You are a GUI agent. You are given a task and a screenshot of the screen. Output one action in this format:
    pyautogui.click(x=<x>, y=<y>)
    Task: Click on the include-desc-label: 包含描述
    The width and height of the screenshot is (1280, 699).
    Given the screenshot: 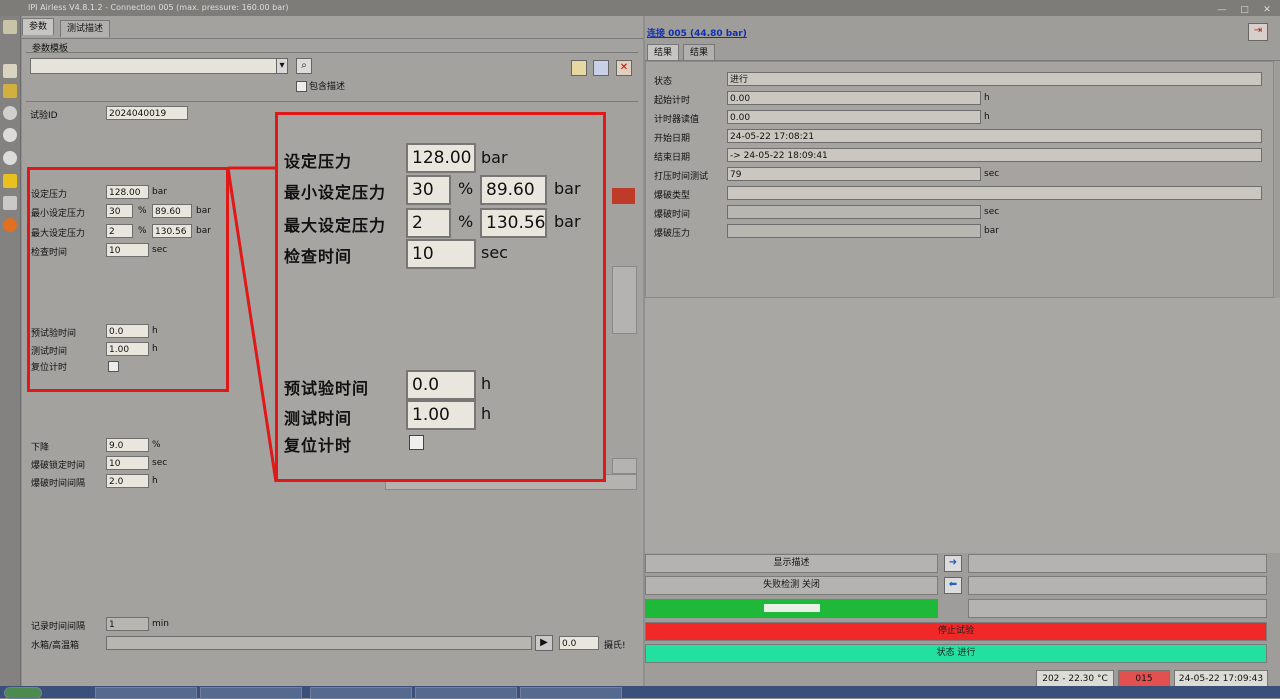 What is the action you would take?
    pyautogui.click(x=327, y=87)
    